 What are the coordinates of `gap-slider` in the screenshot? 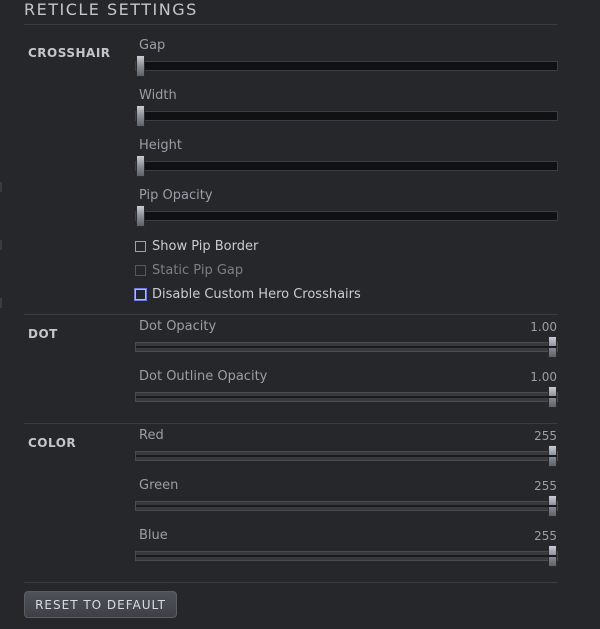 It's located at (346, 66).